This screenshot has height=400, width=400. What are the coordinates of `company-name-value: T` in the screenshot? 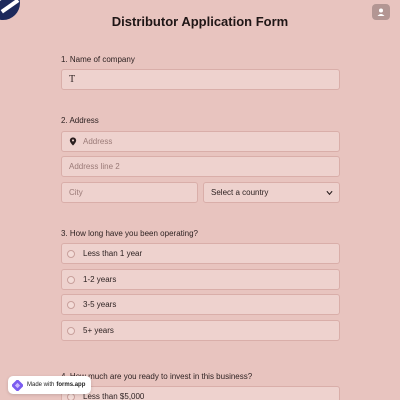 It's located at (72, 79).